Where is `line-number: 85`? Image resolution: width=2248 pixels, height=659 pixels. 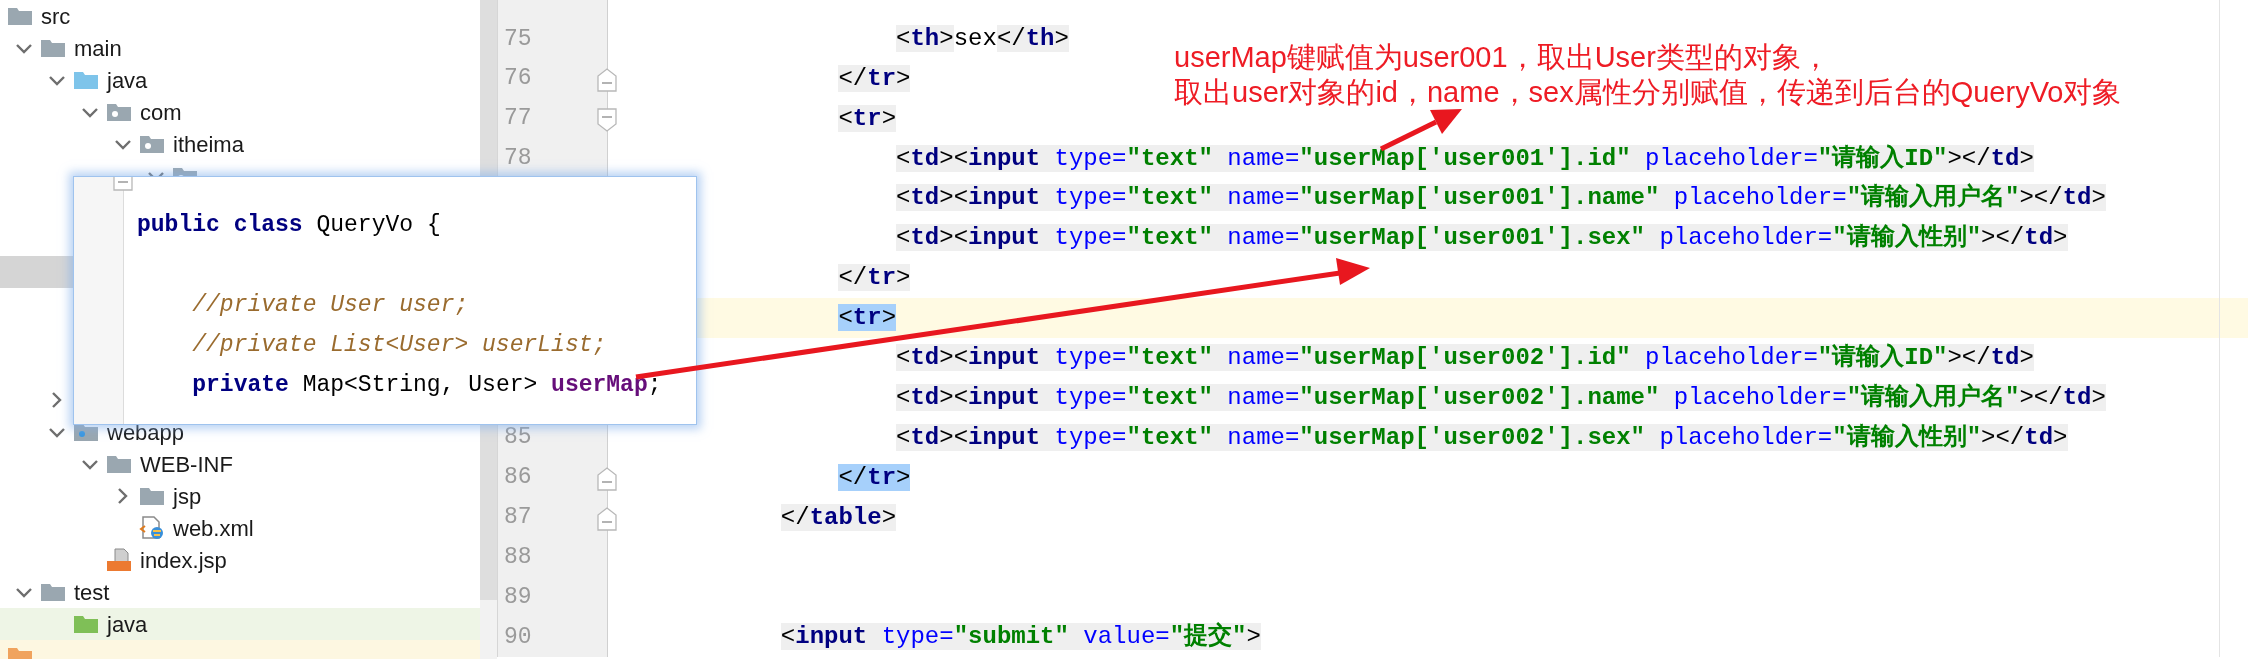 line-number: 85 is located at coordinates (518, 438).